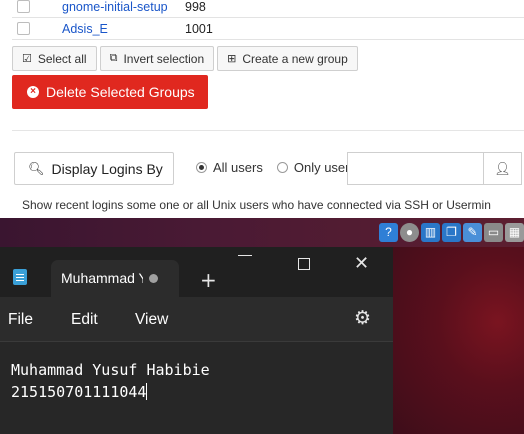 This screenshot has height=434, width=524. I want to click on vm-tray-icons: ? ● ▥ ❐ ✎ ▭ ▦, so click(451, 232).